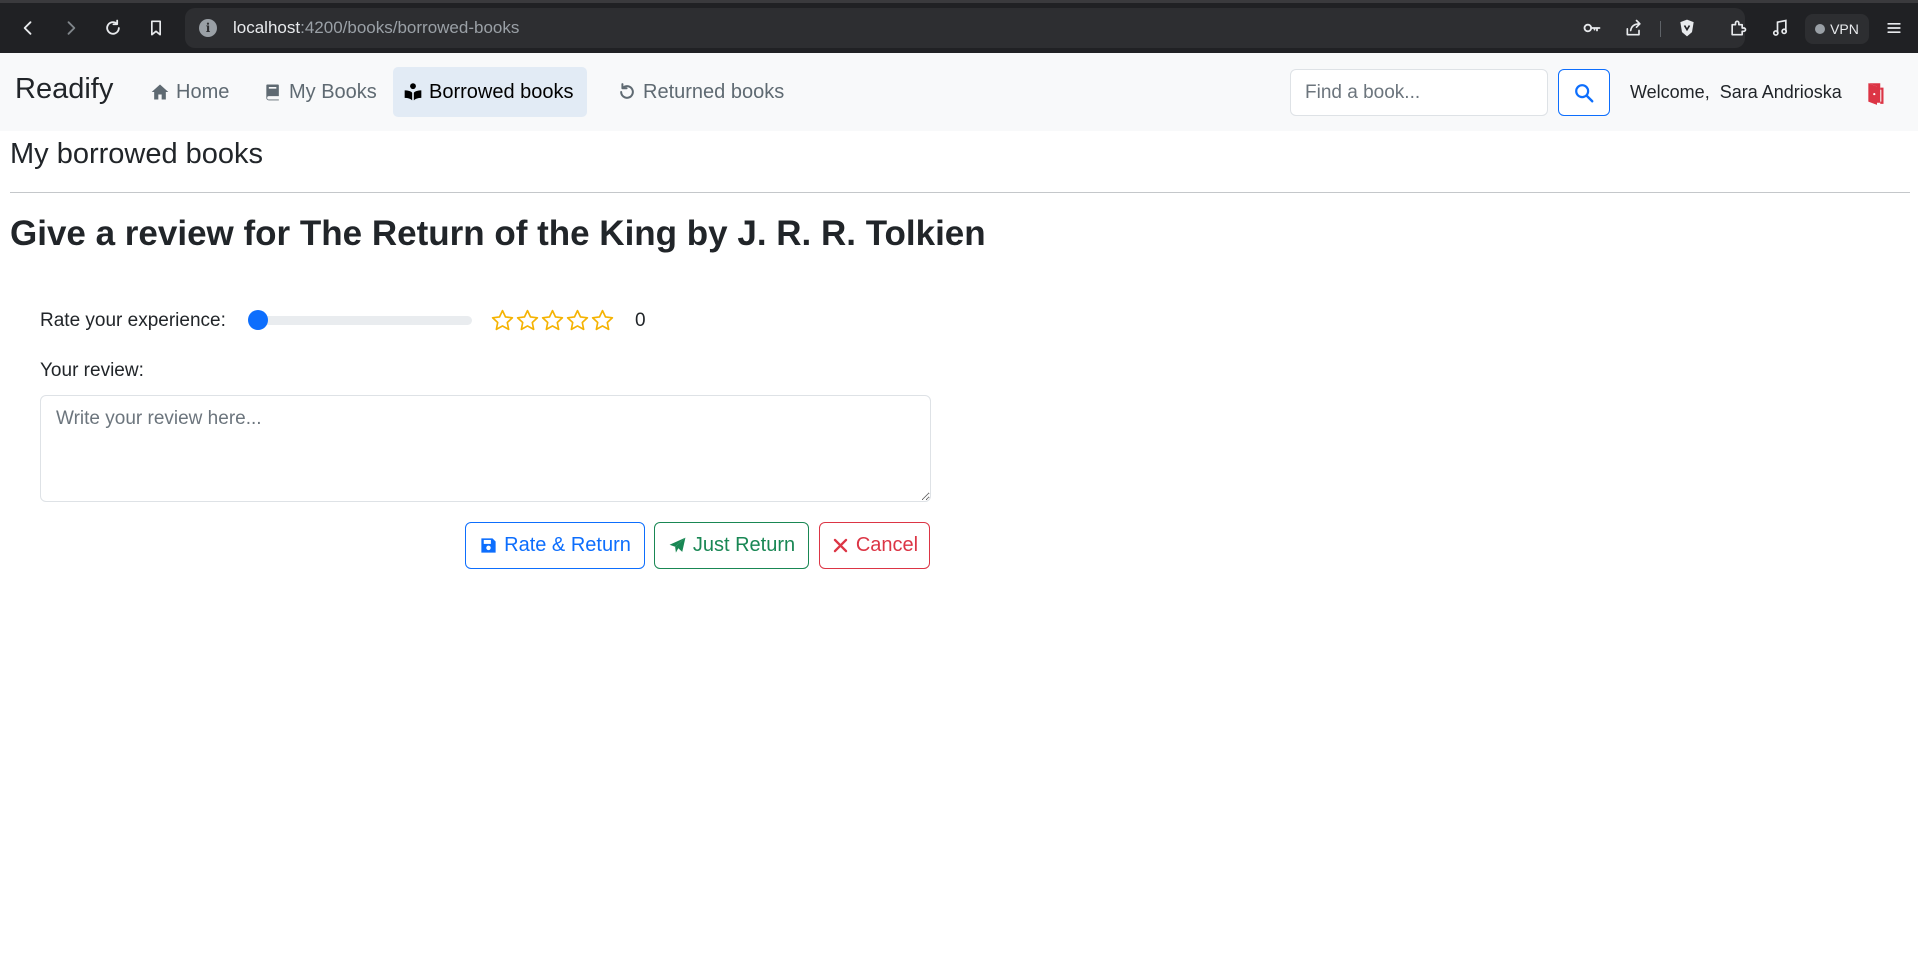 This screenshot has width=1918, height=965. What do you see at coordinates (1894, 28) in the screenshot?
I see `menu-icon` at bounding box center [1894, 28].